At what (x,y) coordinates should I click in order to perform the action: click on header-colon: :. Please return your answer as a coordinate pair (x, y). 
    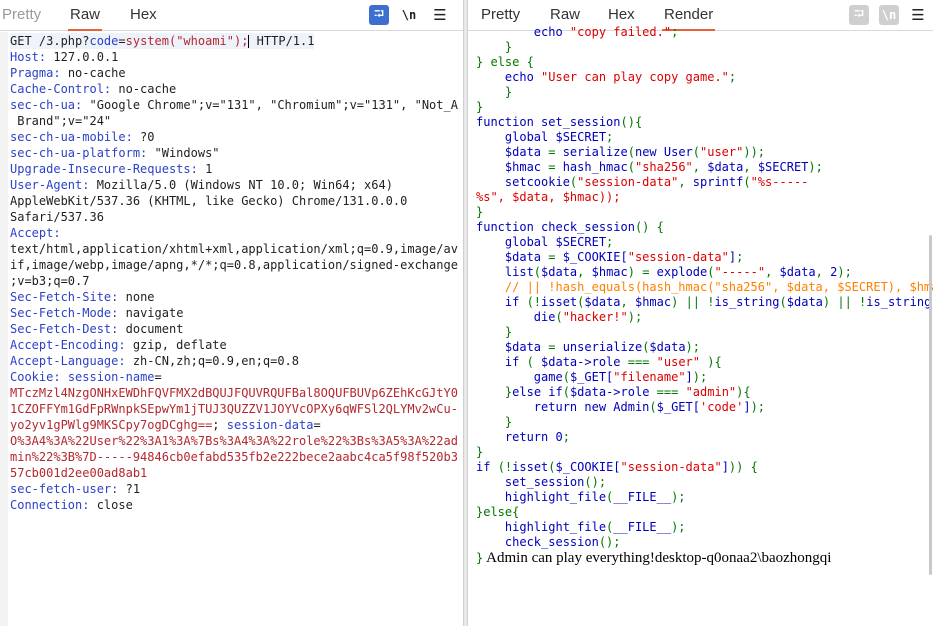
    Looking at the image, I should click on (57, 73).